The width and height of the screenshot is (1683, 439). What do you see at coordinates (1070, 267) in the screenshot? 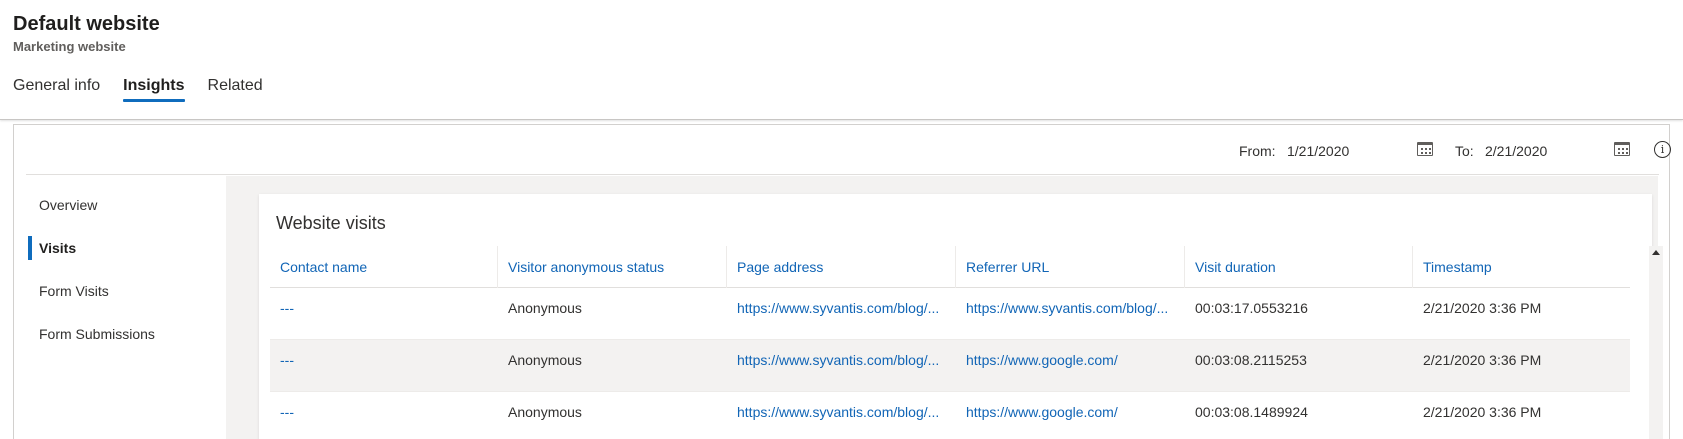
I see `column-header-referrer-url: Referrer URL` at bounding box center [1070, 267].